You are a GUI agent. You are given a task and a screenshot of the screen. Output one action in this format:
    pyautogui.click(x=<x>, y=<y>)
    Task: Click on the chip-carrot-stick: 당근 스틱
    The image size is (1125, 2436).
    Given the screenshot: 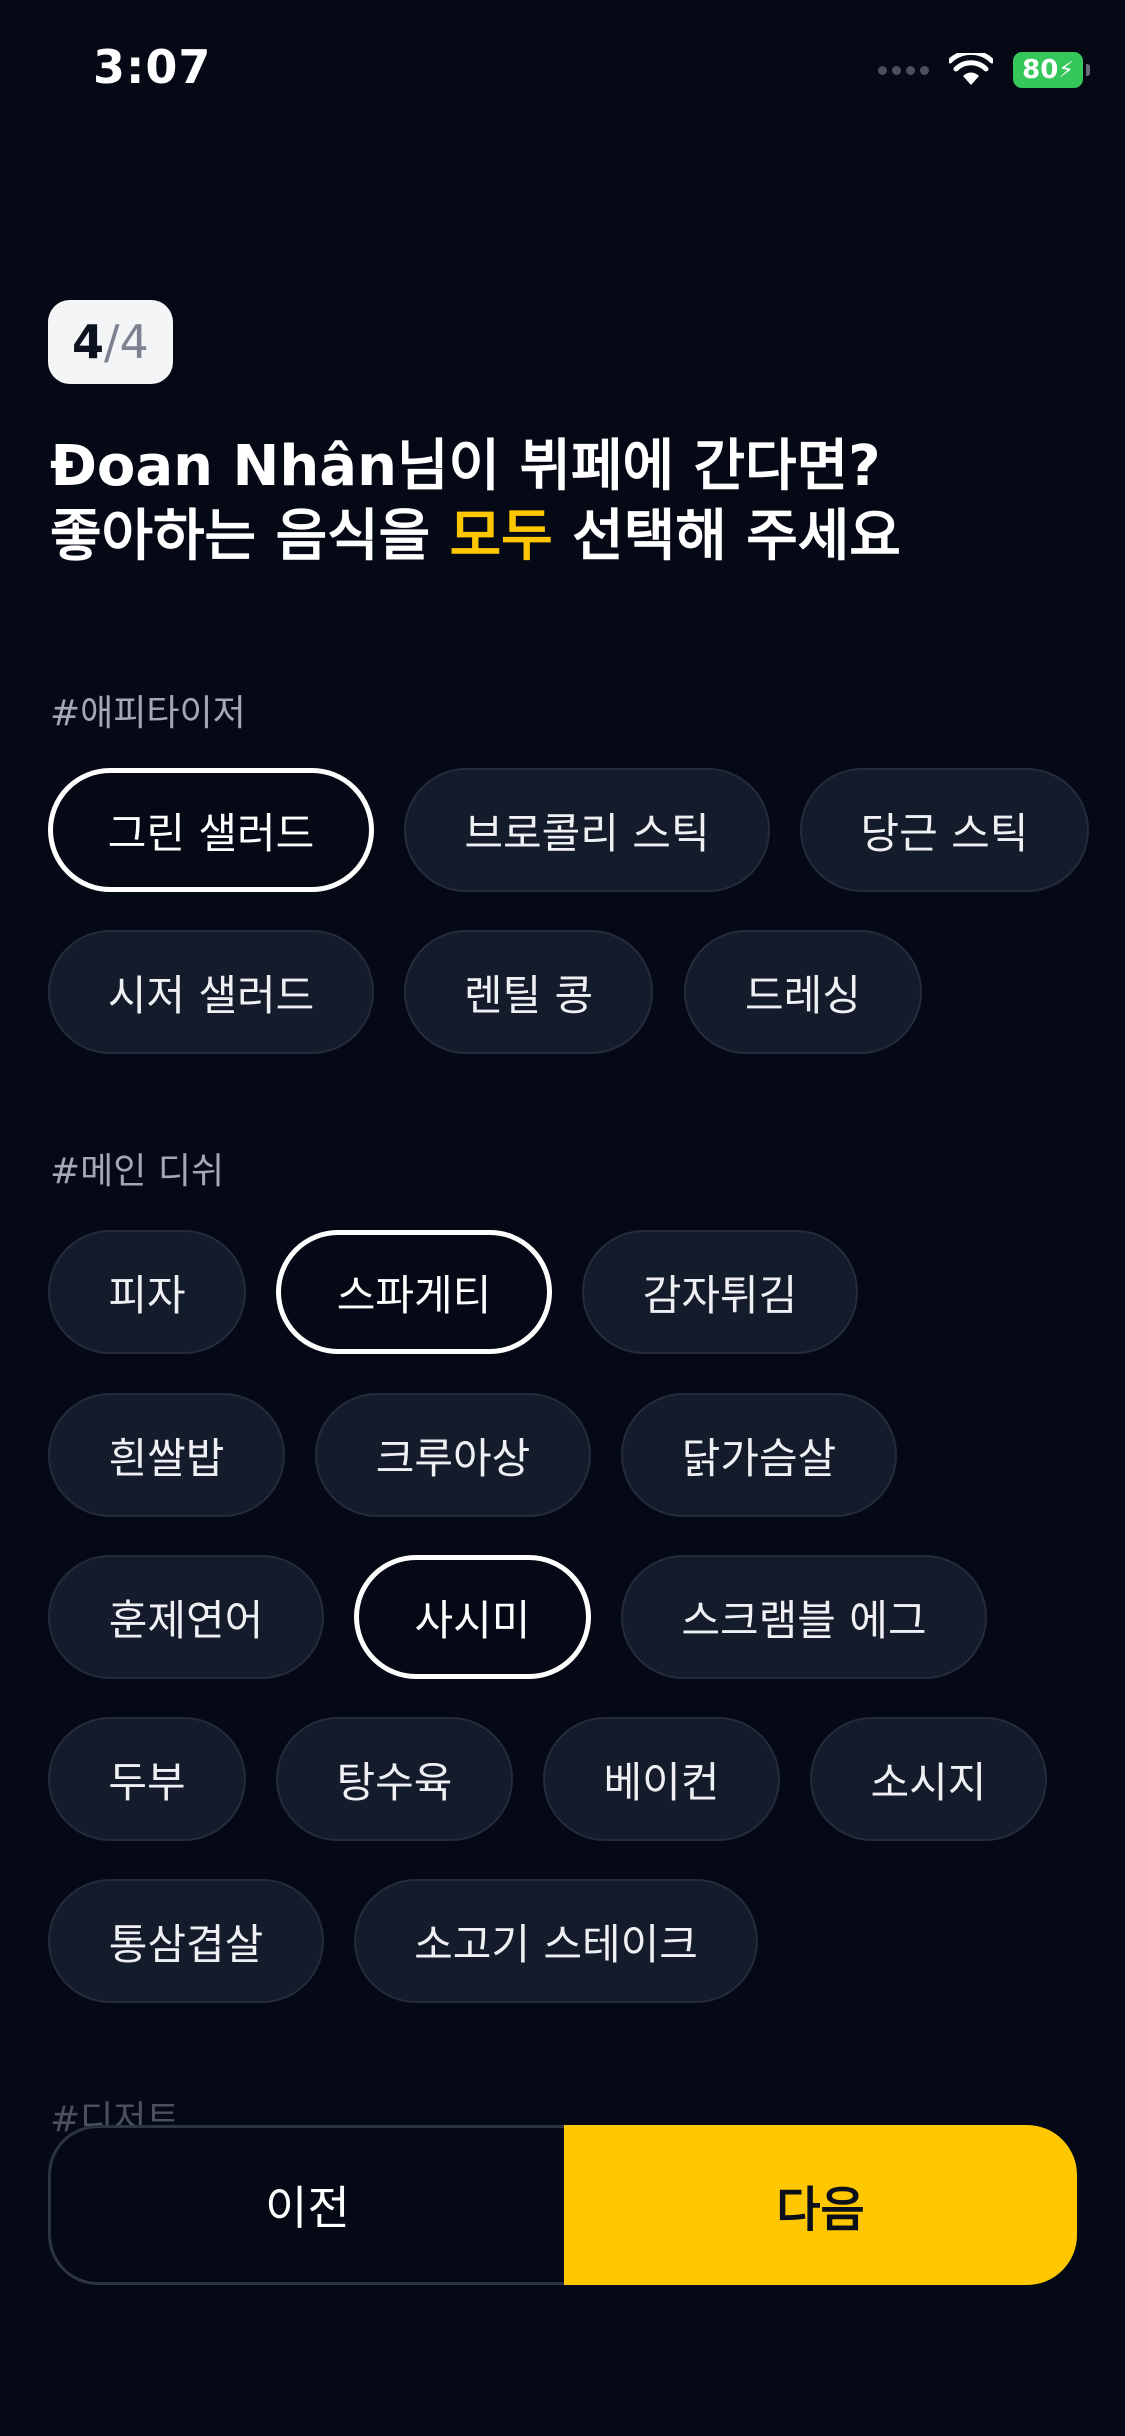 What is the action you would take?
    pyautogui.click(x=944, y=830)
    